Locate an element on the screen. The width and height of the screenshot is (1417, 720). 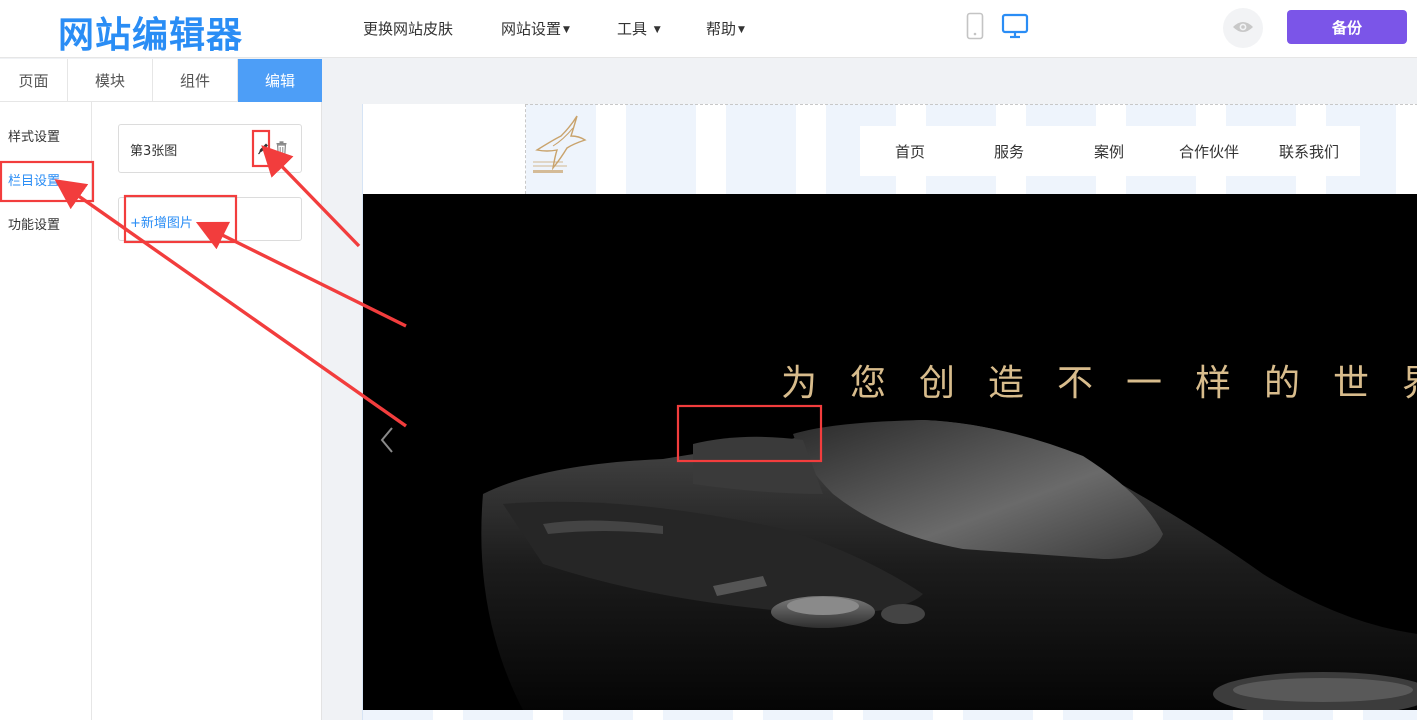
site-nav-contact: 联系我们 is located at coordinates (1309, 151).